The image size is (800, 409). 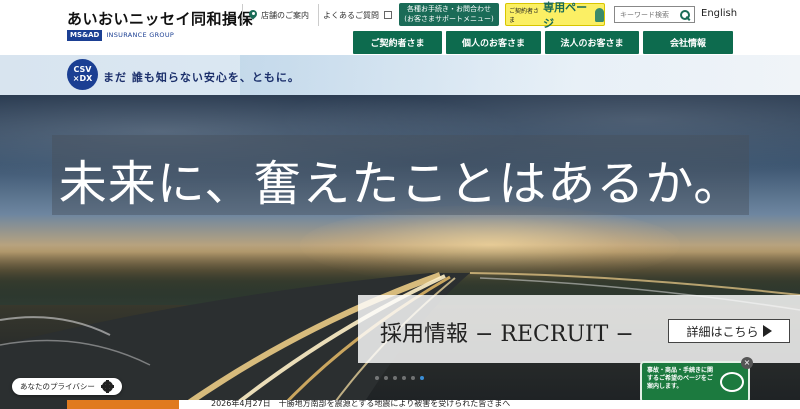 What do you see at coordinates (592, 42) in the screenshot?
I see `nav-item-corporate: 法人のお客さま` at bounding box center [592, 42].